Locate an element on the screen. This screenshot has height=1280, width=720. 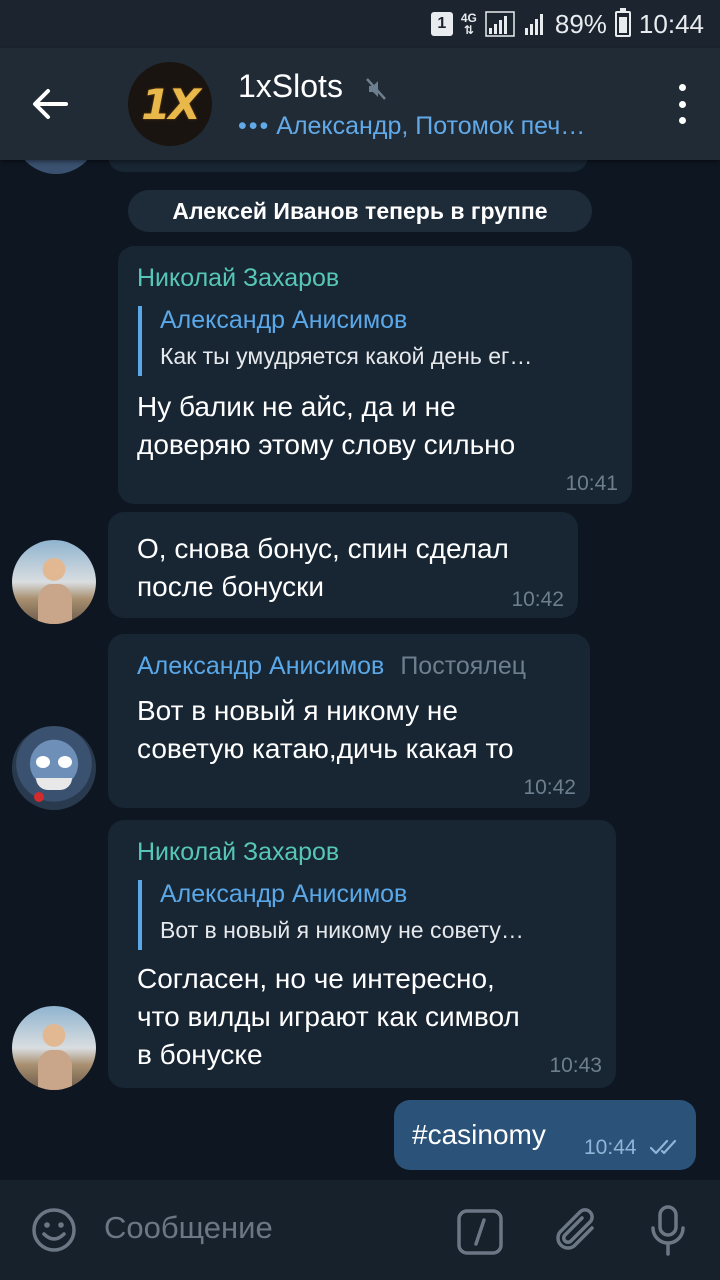
network-type-icon: 4G ⇅ is located at coordinates (468, 24).